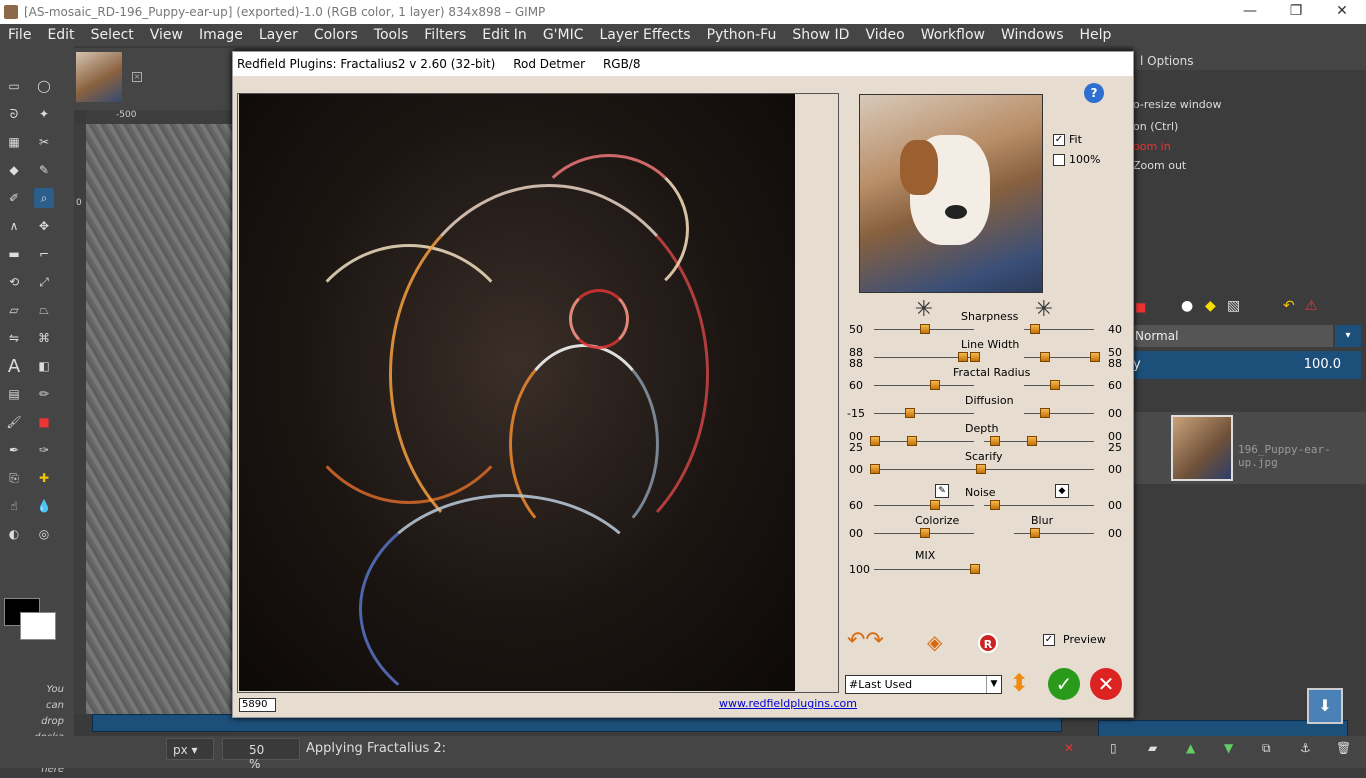 Image resolution: width=1366 pixels, height=778 pixels. Describe the element at coordinates (391, 35) in the screenshot. I see `menu-tools: Tools` at that location.